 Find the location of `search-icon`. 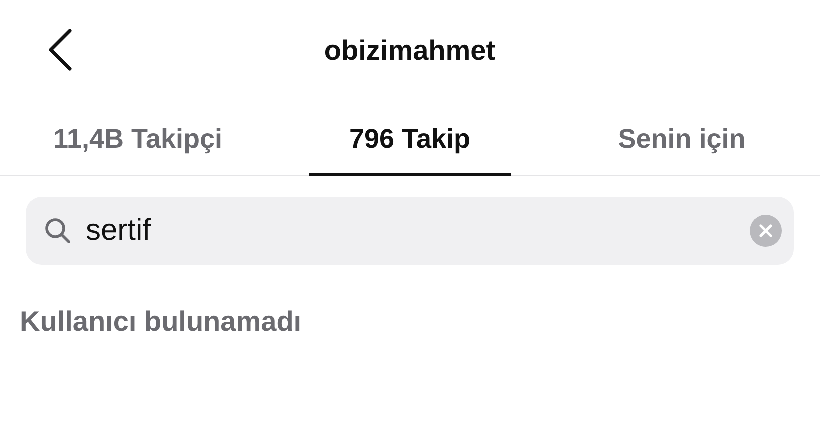

search-icon is located at coordinates (58, 231).